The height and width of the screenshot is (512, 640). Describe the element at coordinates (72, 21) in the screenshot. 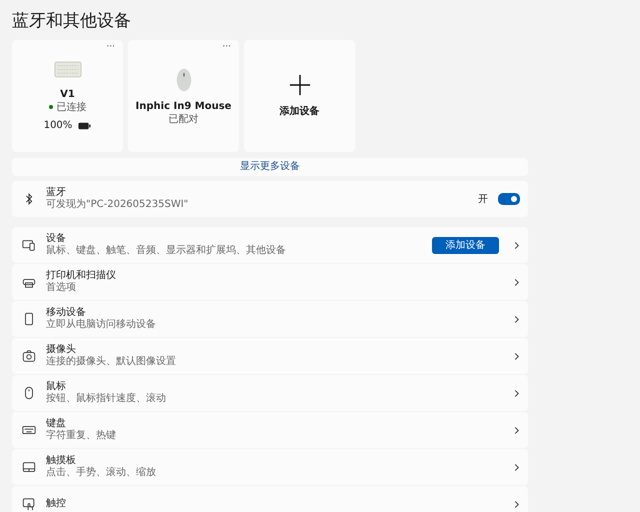

I see `page-title: 蓝牙和其他设备` at that location.